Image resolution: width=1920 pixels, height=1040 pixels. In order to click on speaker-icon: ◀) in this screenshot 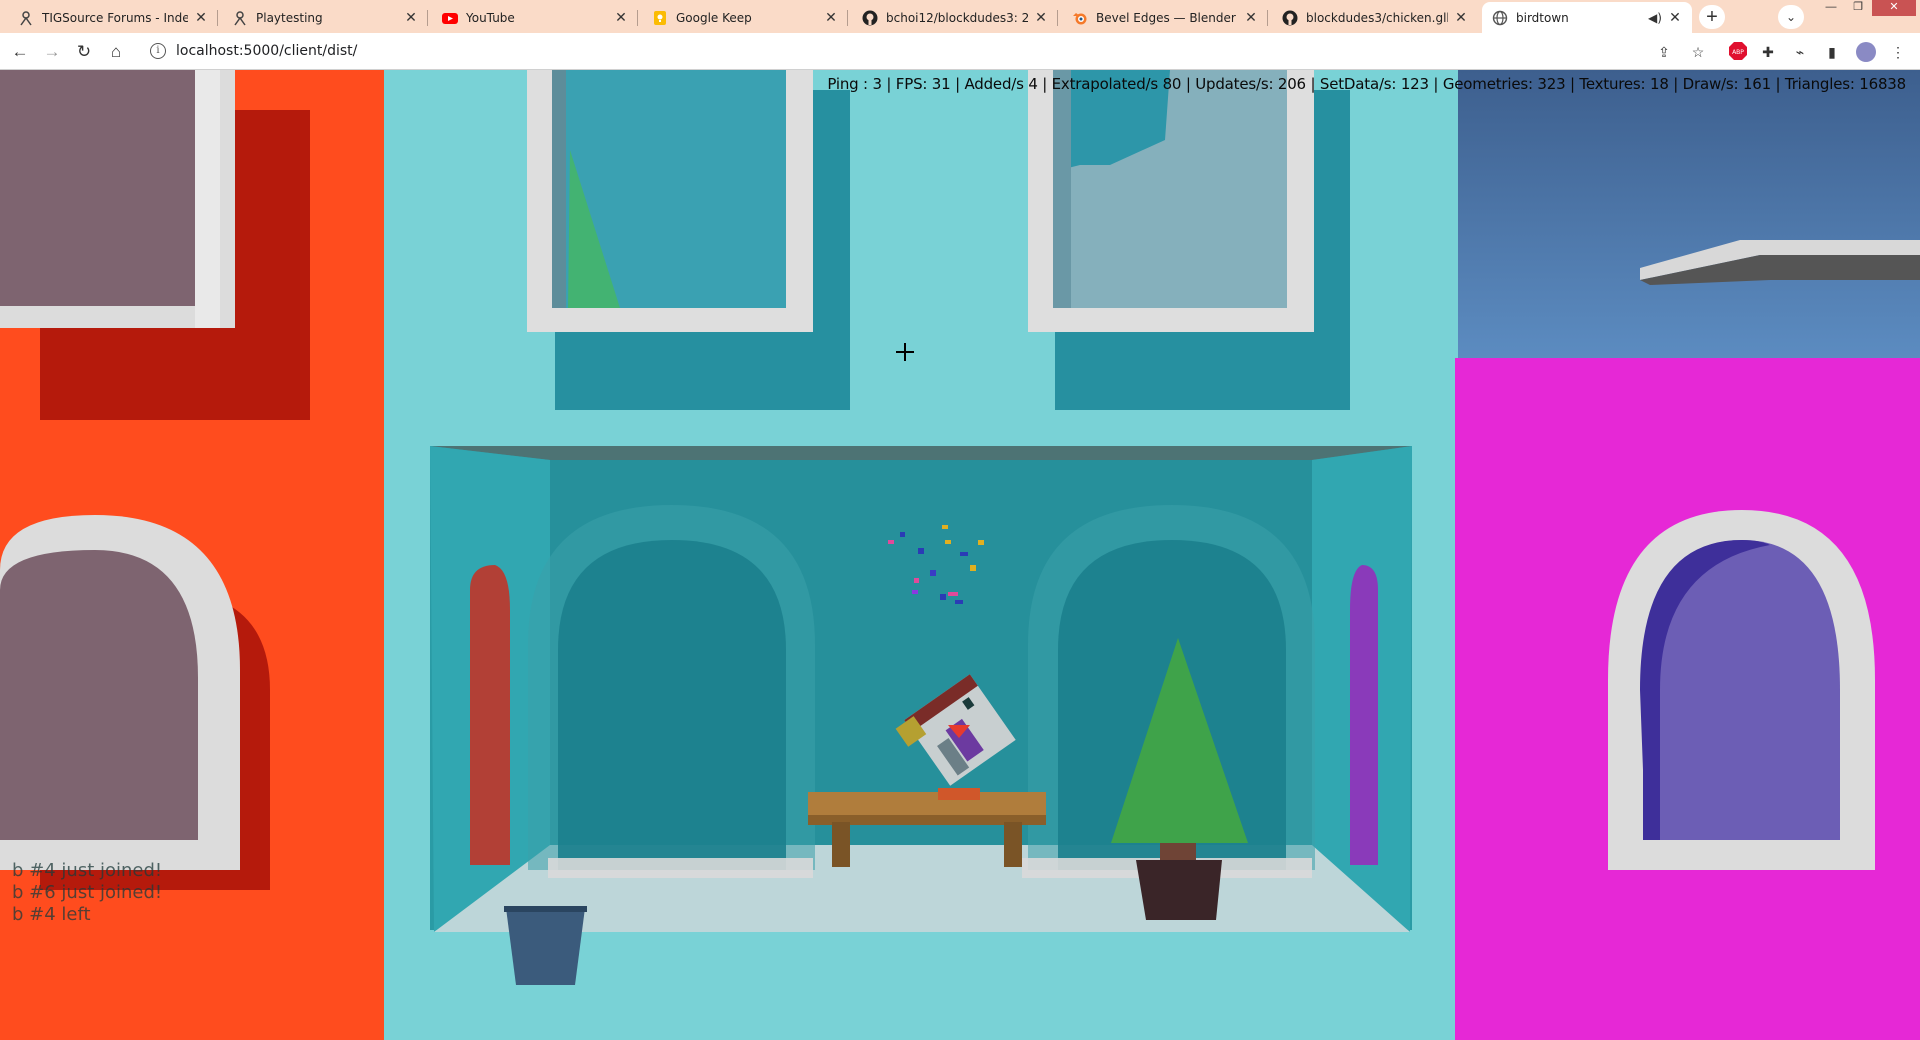, I will do `click(1655, 18)`.